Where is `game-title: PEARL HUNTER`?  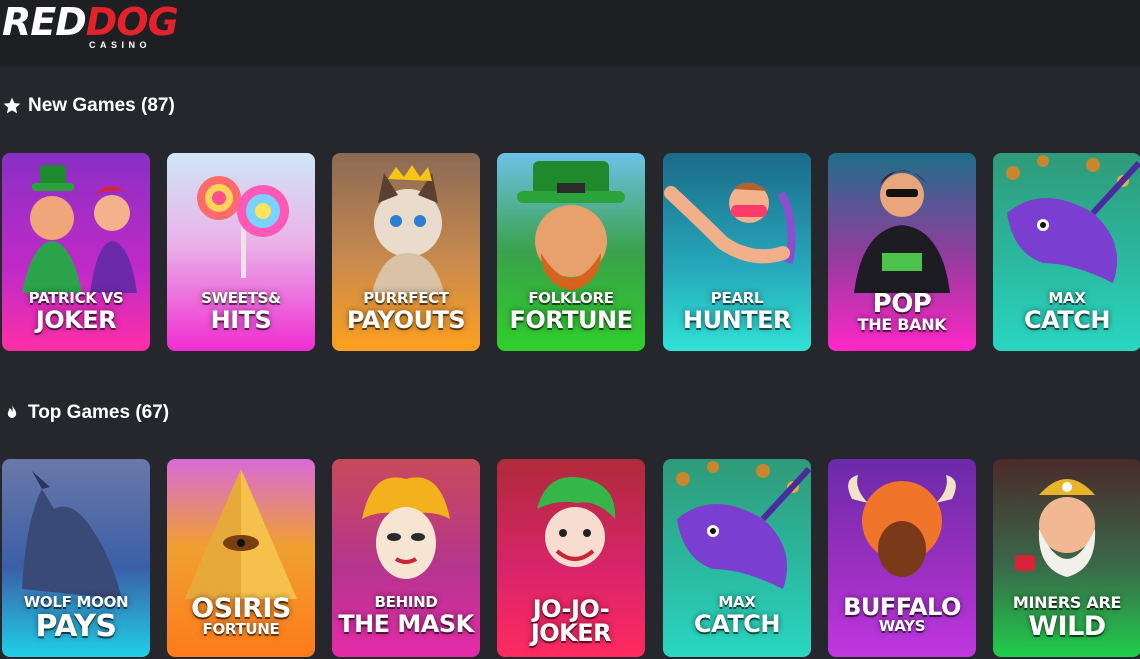
game-title: PEARL HUNTER is located at coordinates (737, 311).